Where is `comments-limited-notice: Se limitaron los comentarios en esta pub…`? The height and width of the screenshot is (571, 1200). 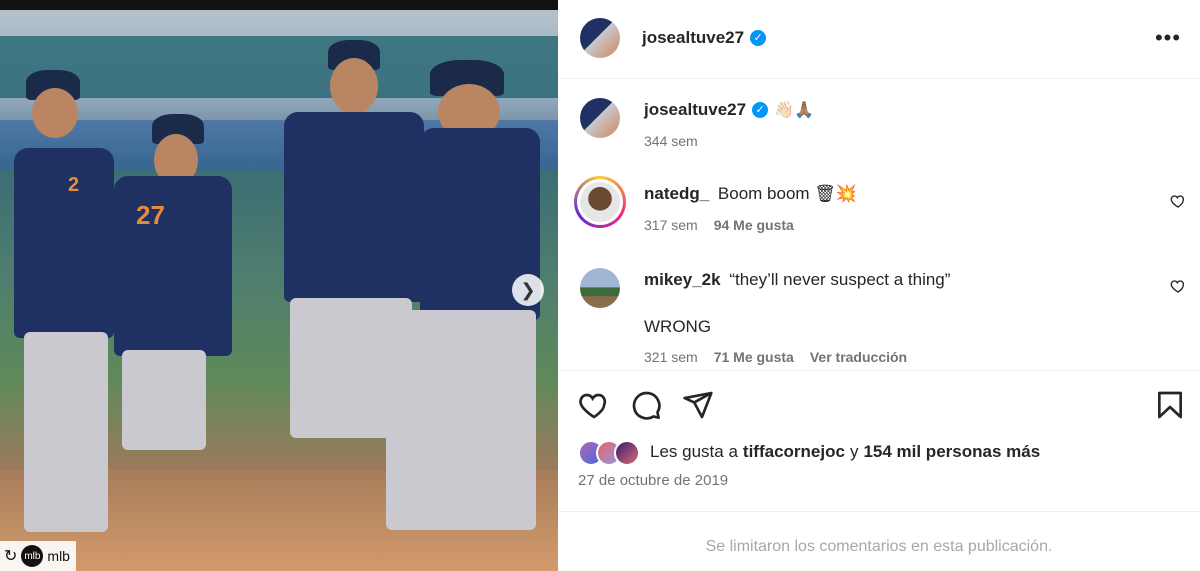
comments-limited-notice: Se limitaron los comentarios en esta pub… is located at coordinates (879, 546).